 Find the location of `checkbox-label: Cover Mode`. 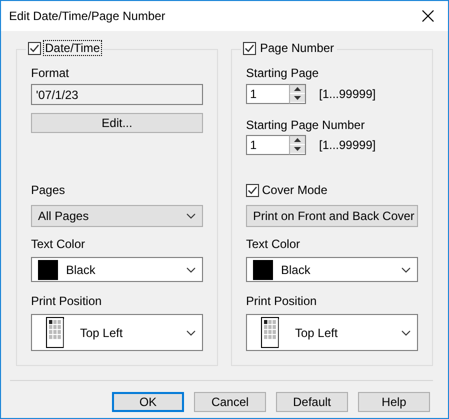

checkbox-label: Cover Mode is located at coordinates (295, 190).